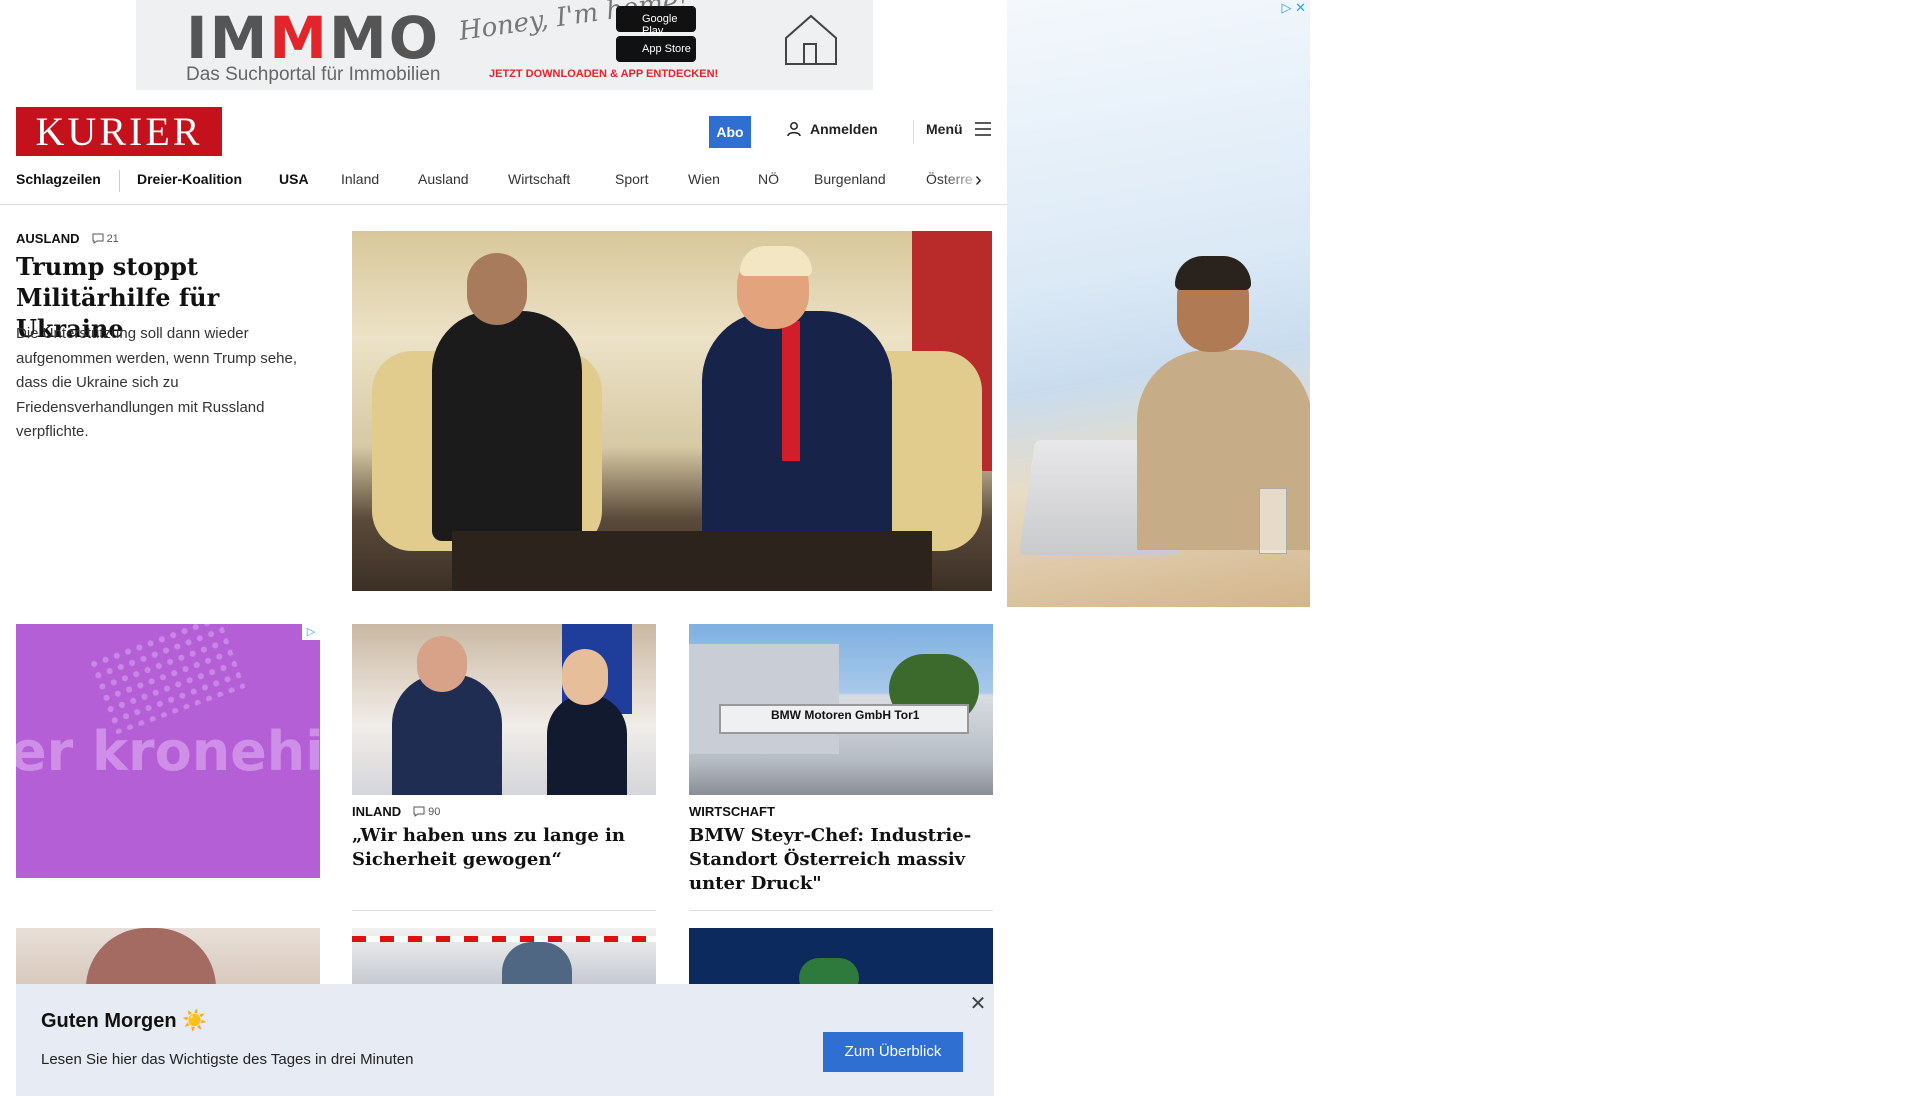  What do you see at coordinates (768, 179) in the screenshot?
I see `nav-item-noe: NÖ` at bounding box center [768, 179].